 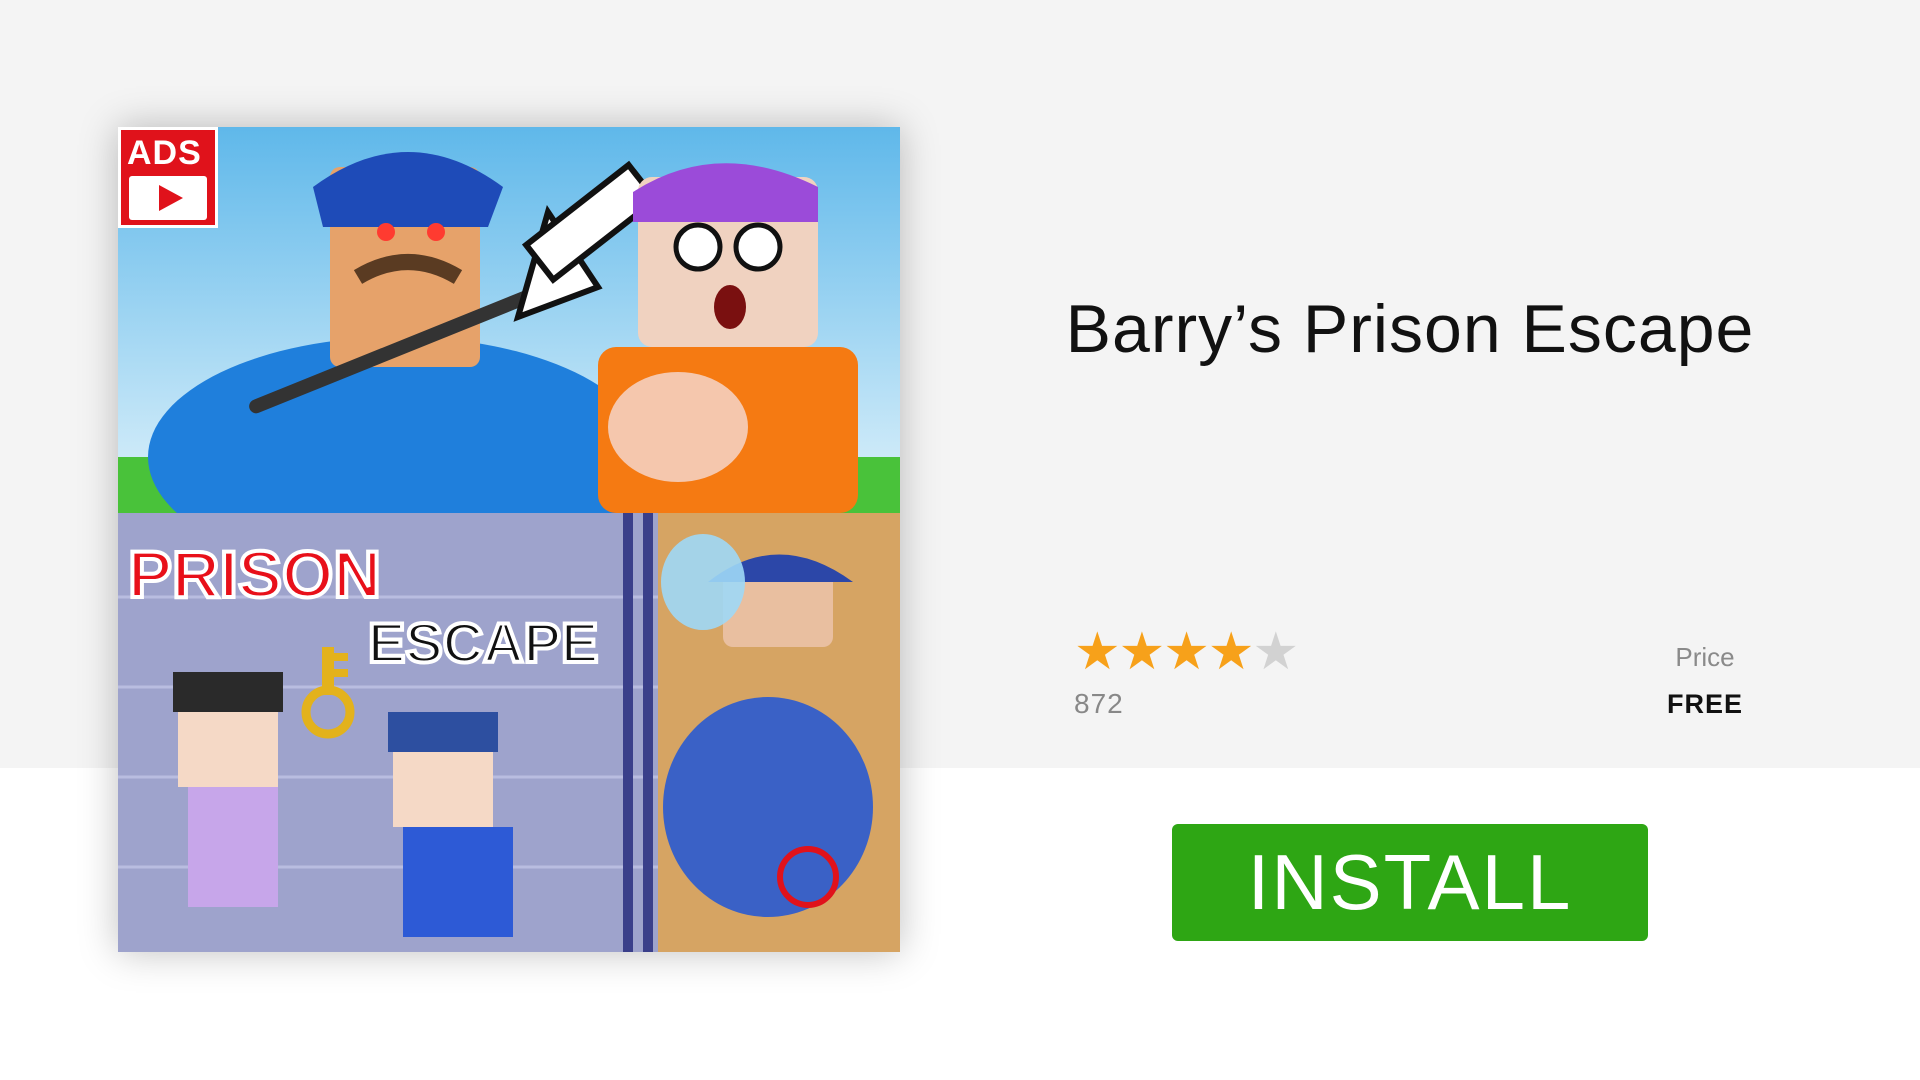 What do you see at coordinates (1410, 882) in the screenshot?
I see `install-button: INSTALL` at bounding box center [1410, 882].